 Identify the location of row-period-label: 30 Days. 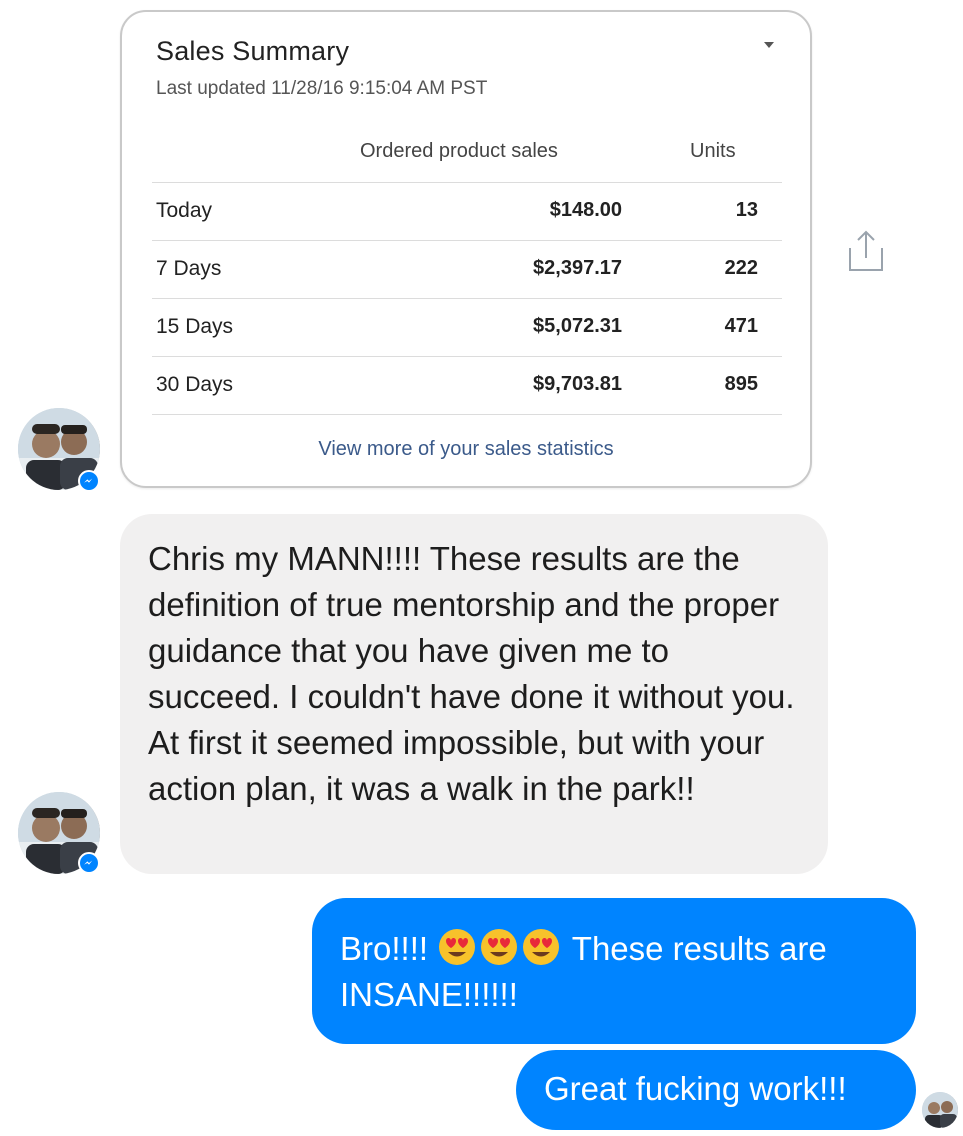
(195, 384).